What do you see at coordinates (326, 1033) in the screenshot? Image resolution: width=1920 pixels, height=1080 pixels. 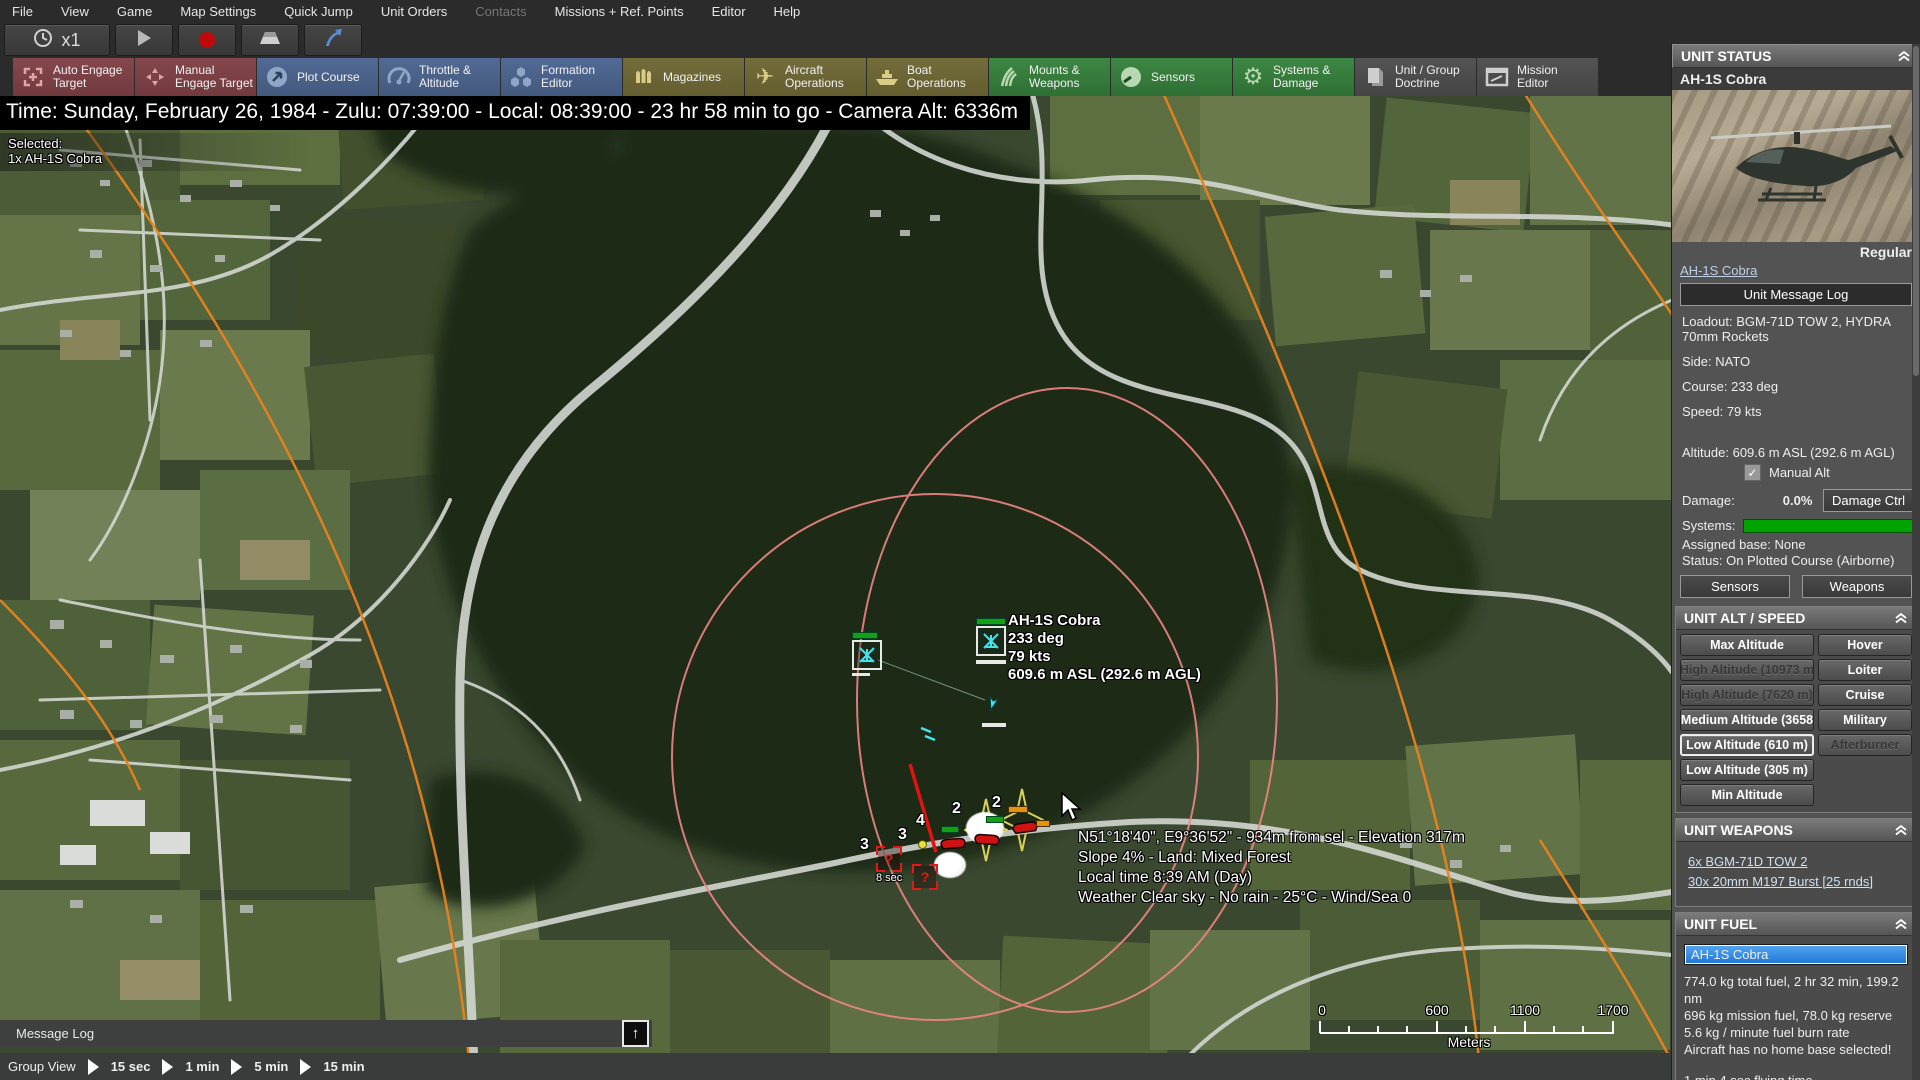 I see `message-log-bar: Message Log ↑` at bounding box center [326, 1033].